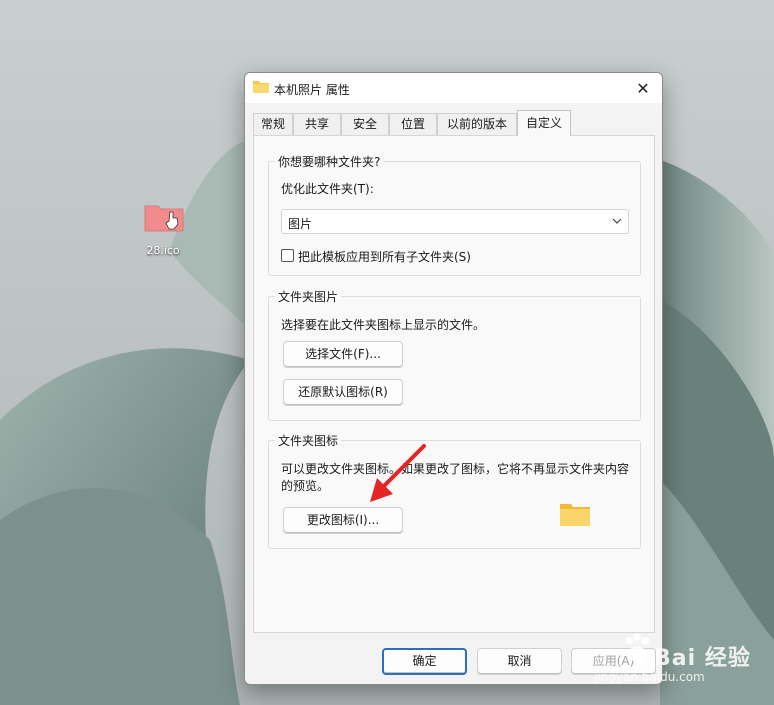  What do you see at coordinates (453, 88) in the screenshot?
I see `title-bar: 本机照片 属性 ✕` at bounding box center [453, 88].